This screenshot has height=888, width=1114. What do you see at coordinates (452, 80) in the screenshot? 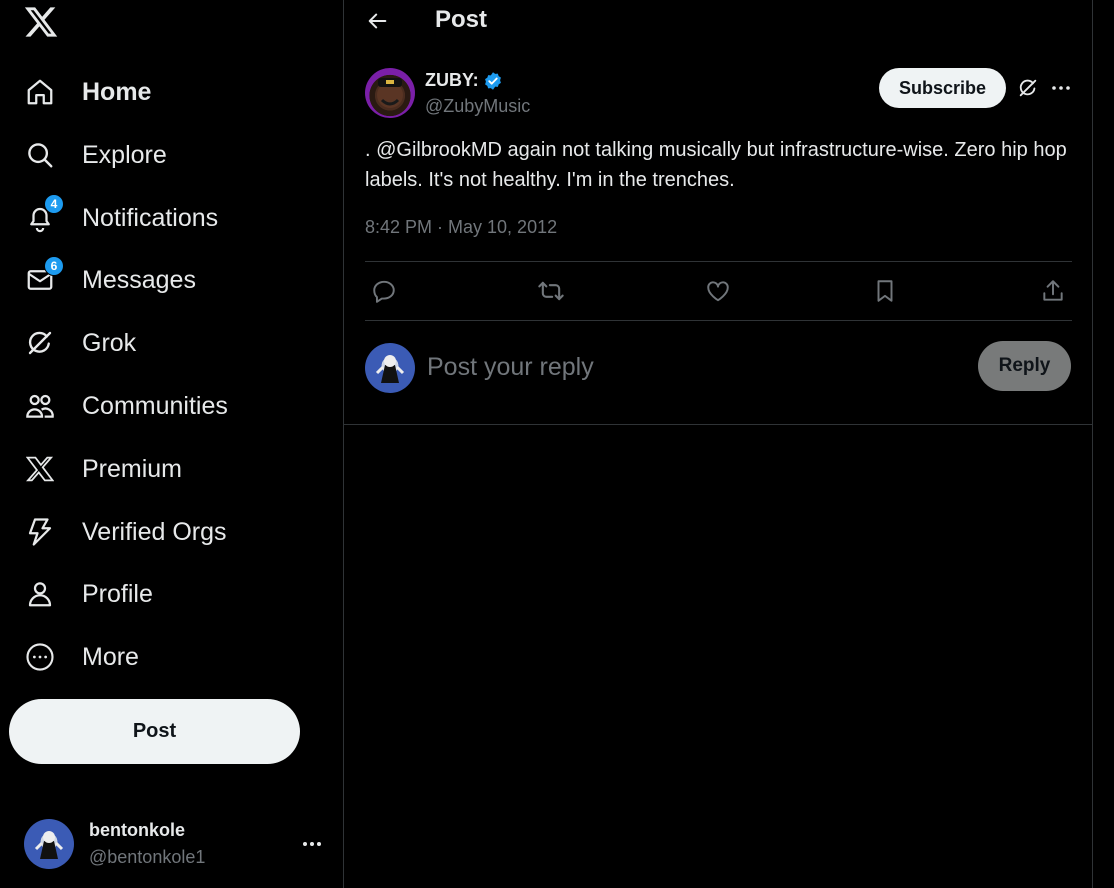
I see `author-name: ZUBY:` at bounding box center [452, 80].